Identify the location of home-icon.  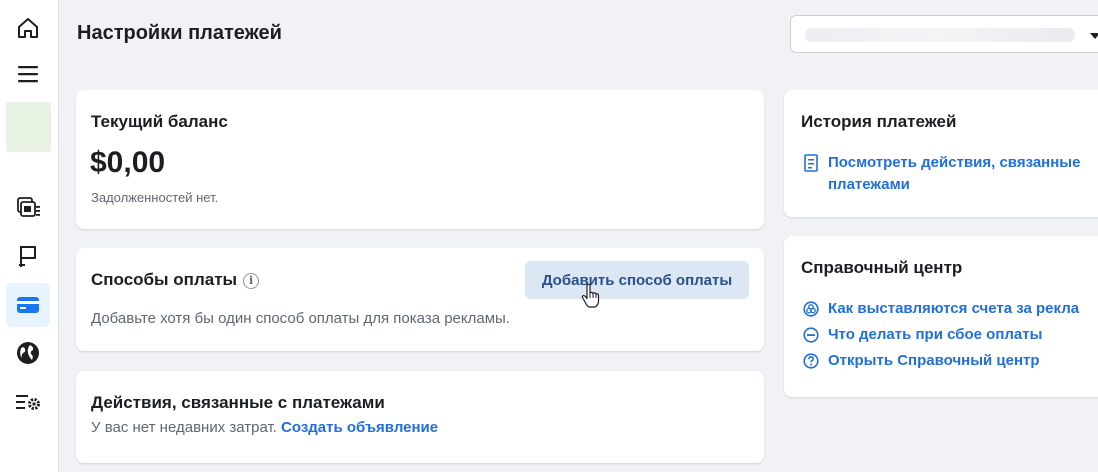
(28, 28).